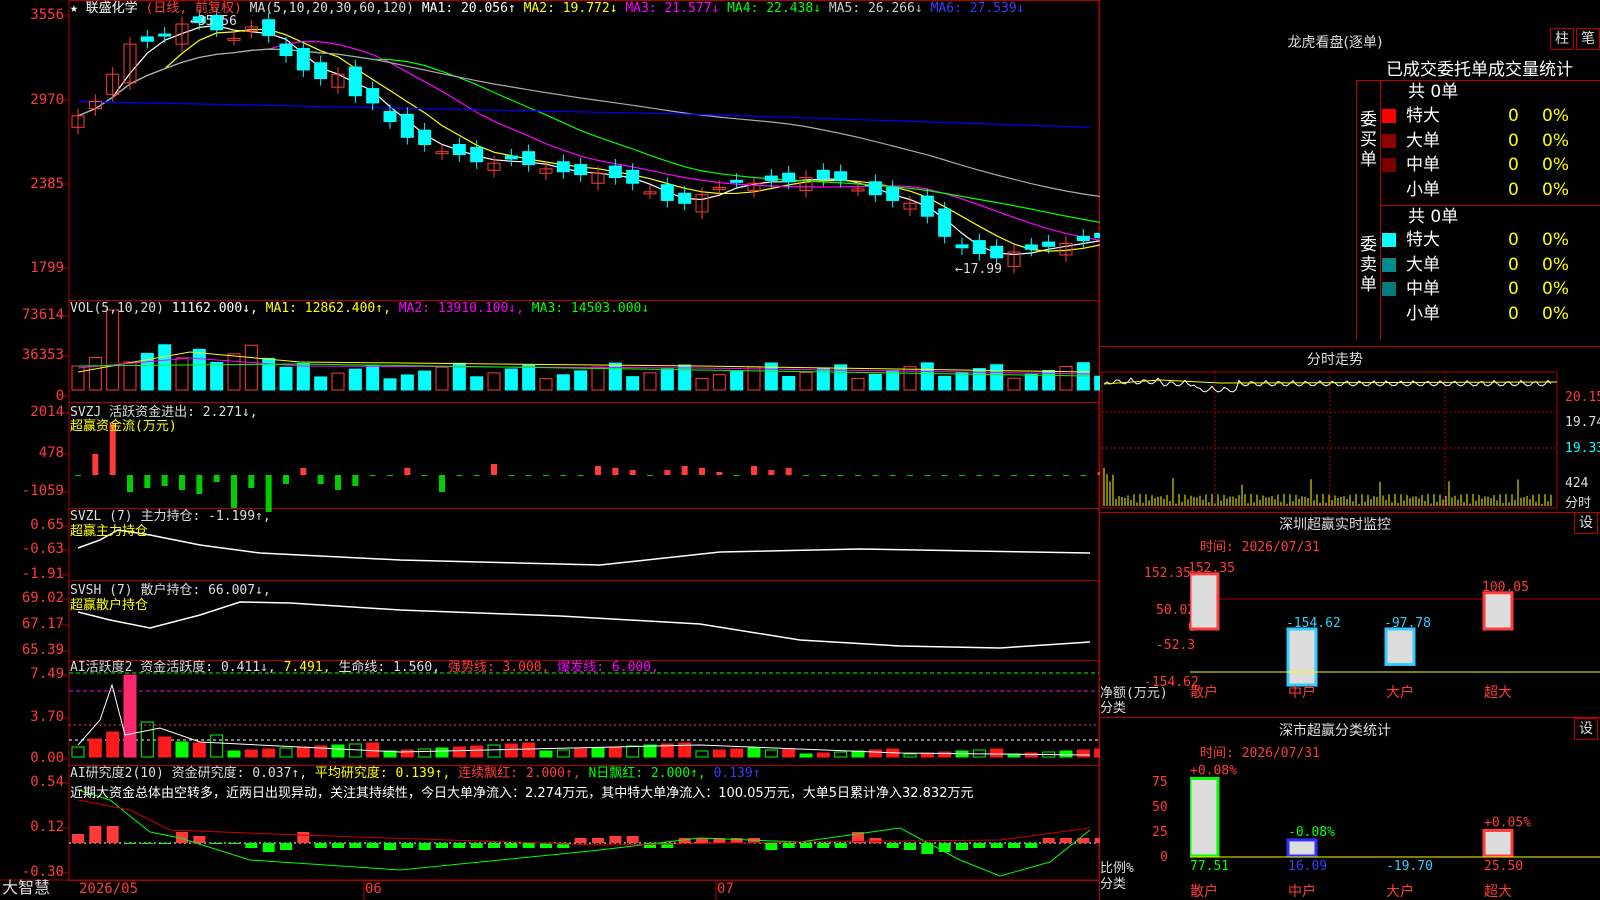 The height and width of the screenshot is (900, 1600). What do you see at coordinates (47, 100) in the screenshot?
I see `price-axis-label: 2970` at bounding box center [47, 100].